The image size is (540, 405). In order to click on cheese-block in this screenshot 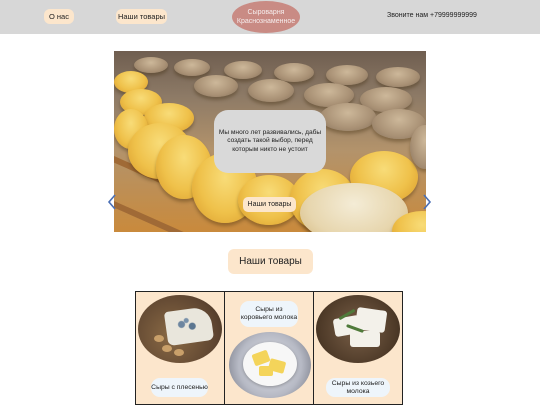, I will do `click(365, 339)`.